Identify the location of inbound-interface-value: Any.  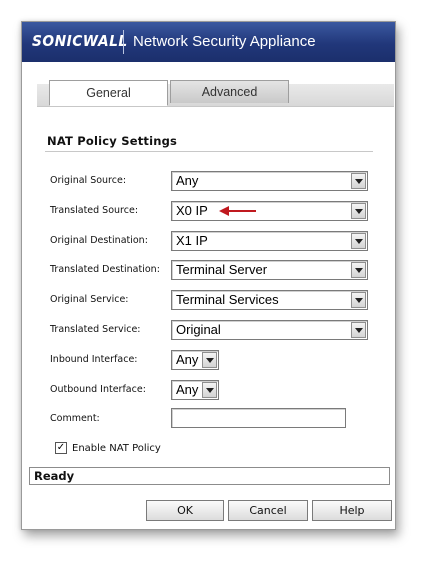
(187, 359).